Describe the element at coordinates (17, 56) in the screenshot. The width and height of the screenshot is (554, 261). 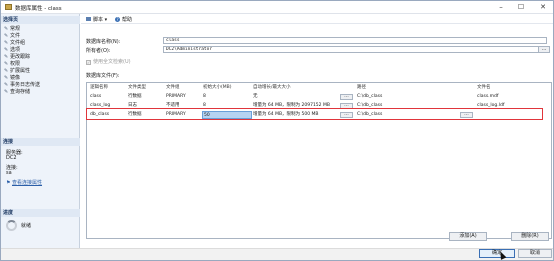
I see `page-change-tracking: ✎ 更改跟踪` at that location.